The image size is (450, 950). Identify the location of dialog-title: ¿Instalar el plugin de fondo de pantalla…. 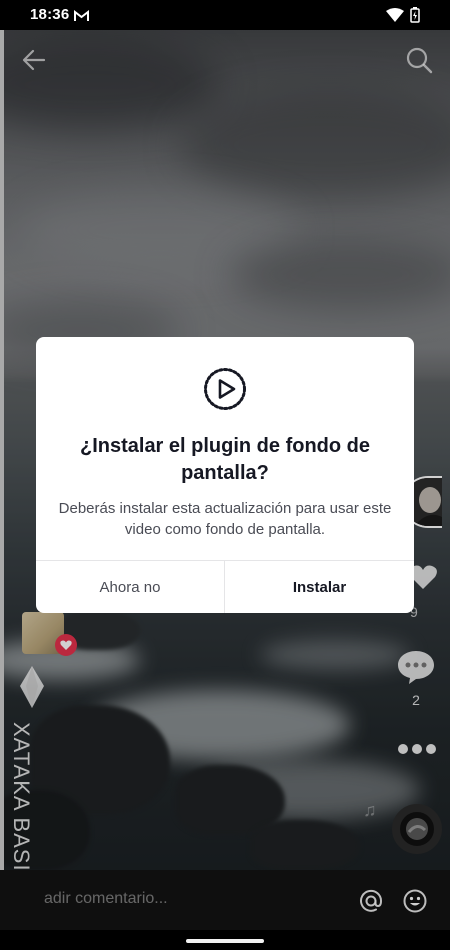
(224, 459).